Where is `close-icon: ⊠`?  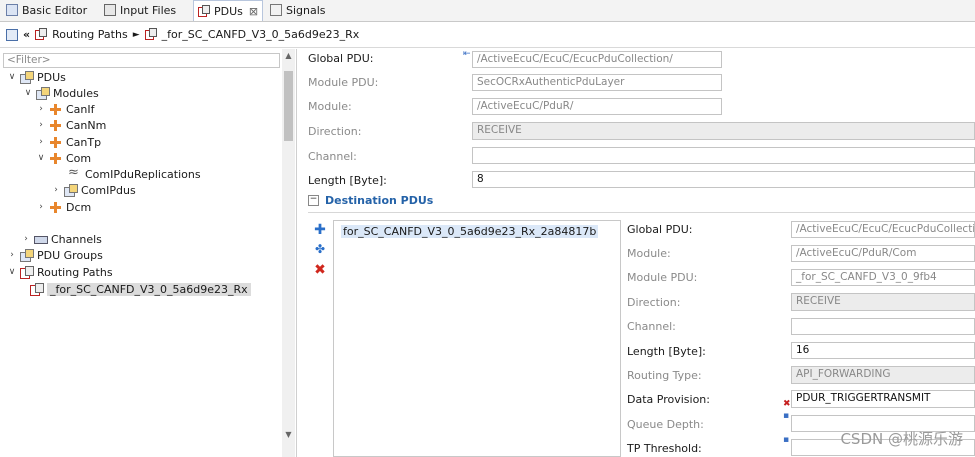 close-icon: ⊠ is located at coordinates (253, 11).